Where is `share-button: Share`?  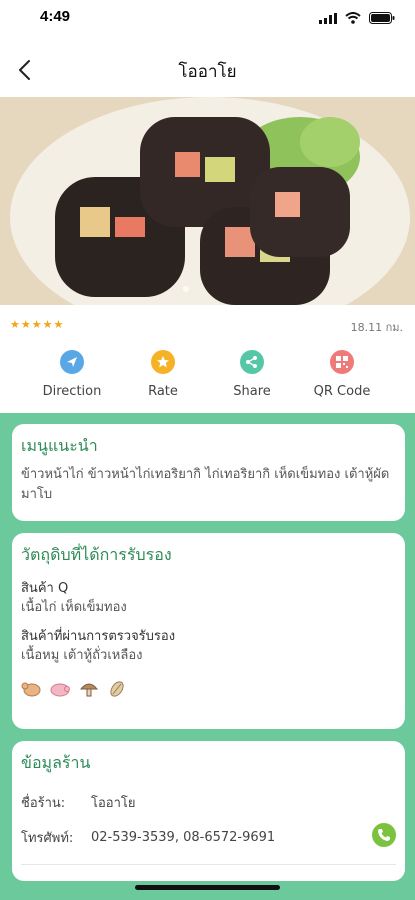 share-button: Share is located at coordinates (252, 372).